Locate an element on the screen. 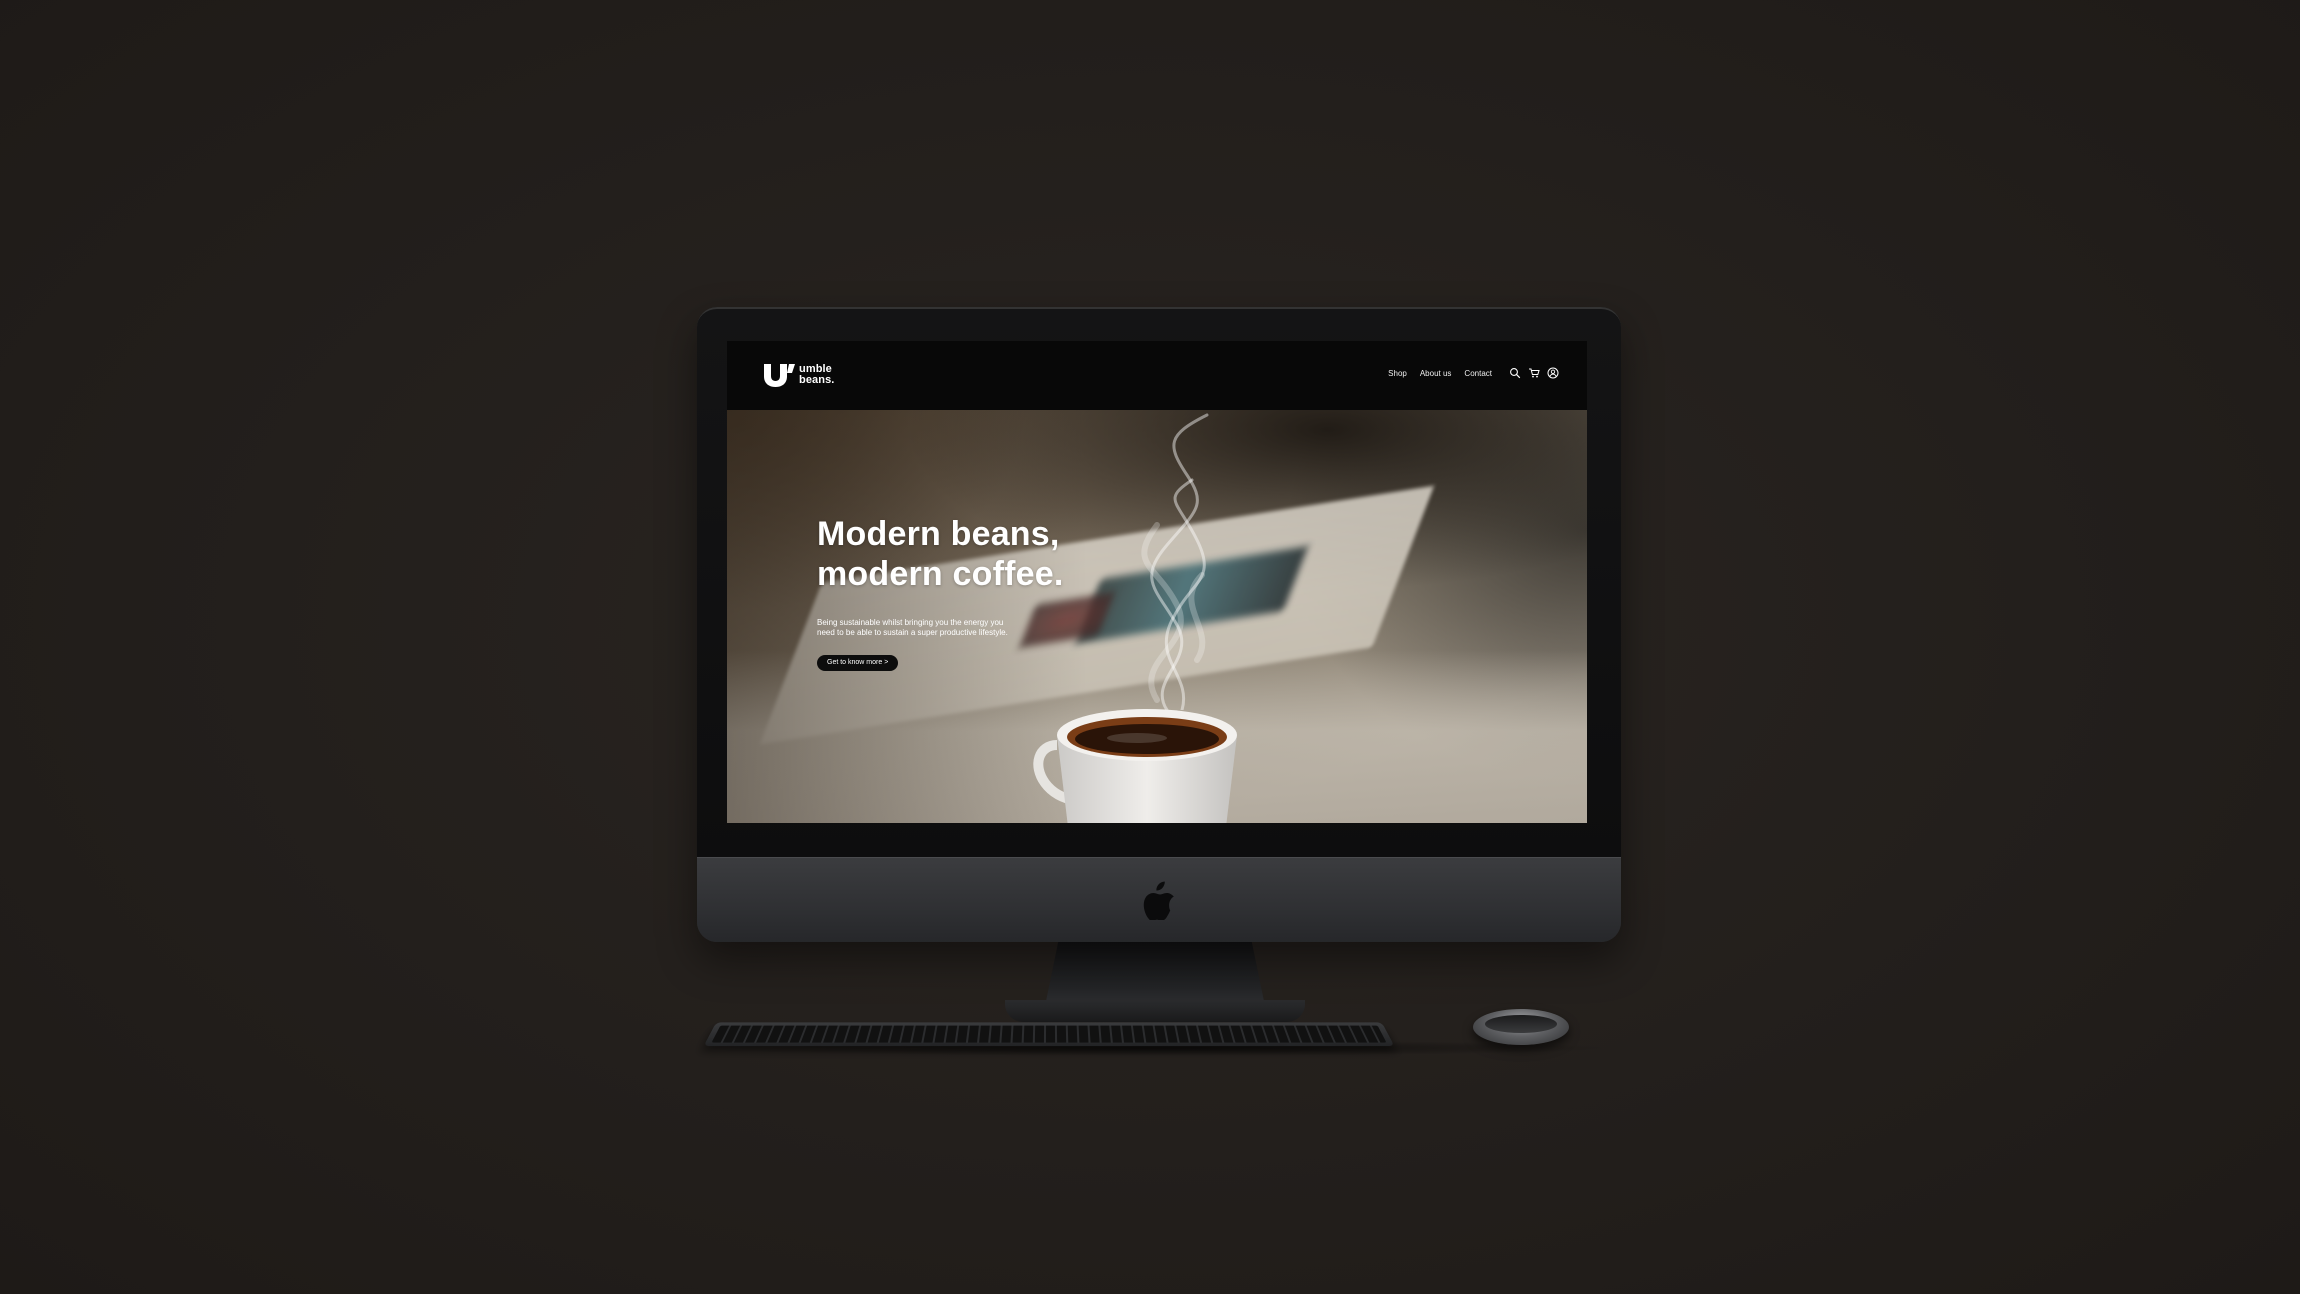  apple-logo-icon is located at coordinates (1158, 900).